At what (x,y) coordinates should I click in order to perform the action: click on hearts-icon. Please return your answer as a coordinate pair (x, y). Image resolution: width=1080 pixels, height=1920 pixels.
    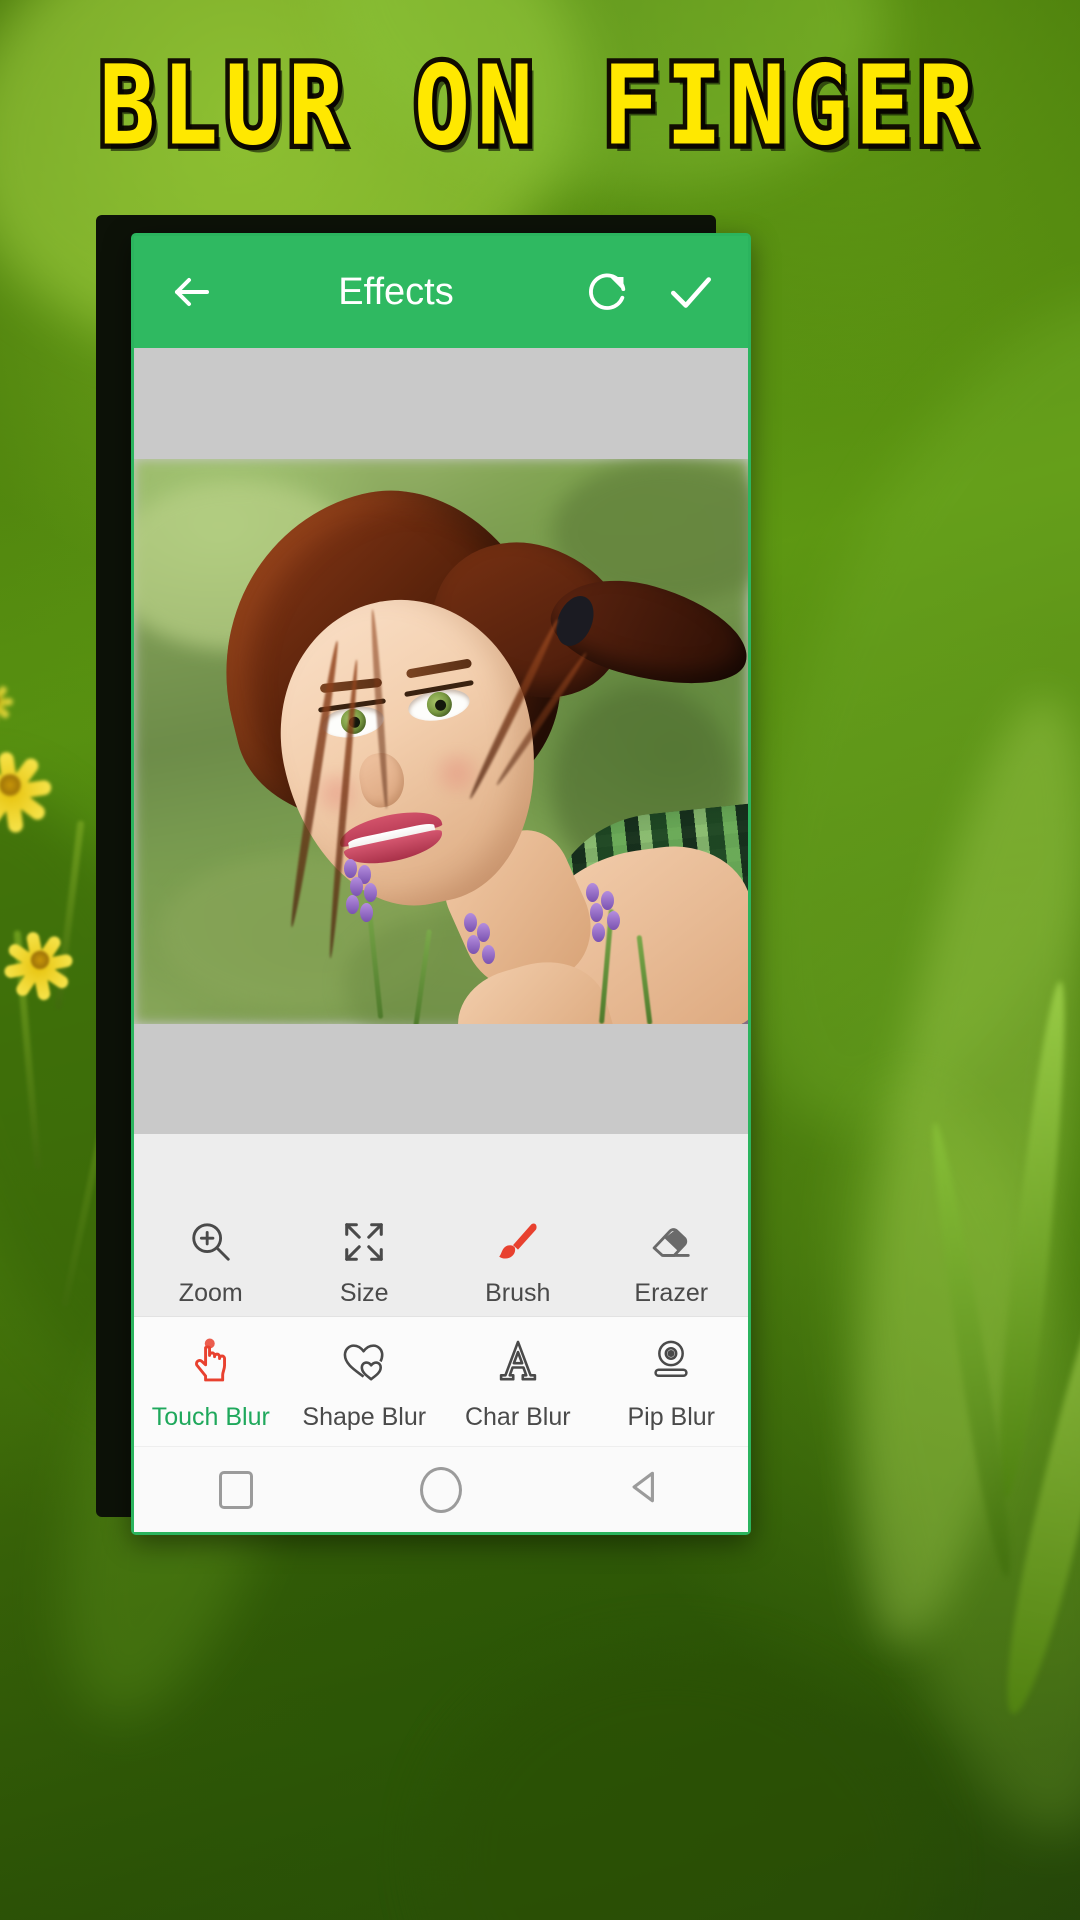
    Looking at the image, I should click on (364, 1361).